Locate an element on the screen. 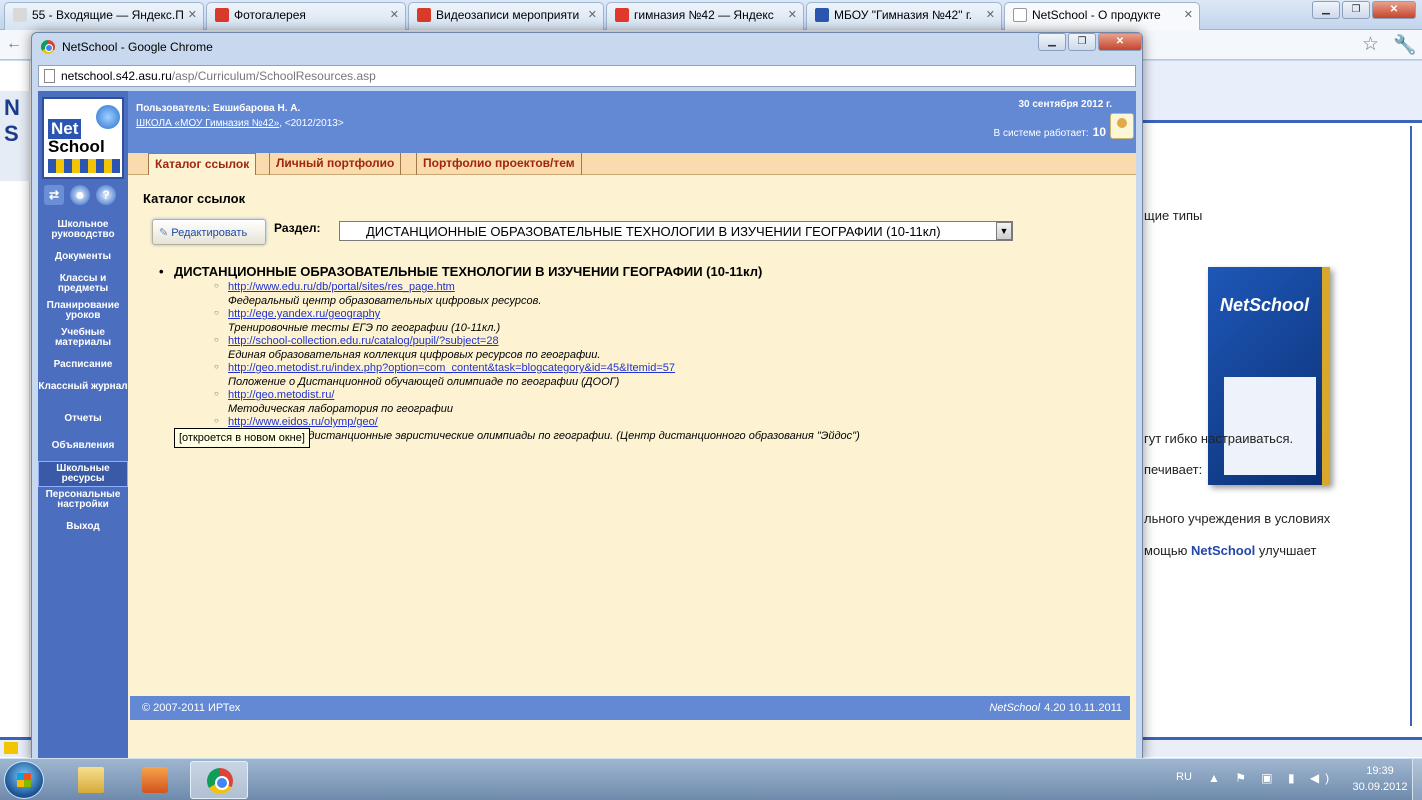 The height and width of the screenshot is (800, 1422). globe-icon is located at coordinates (108, 117).